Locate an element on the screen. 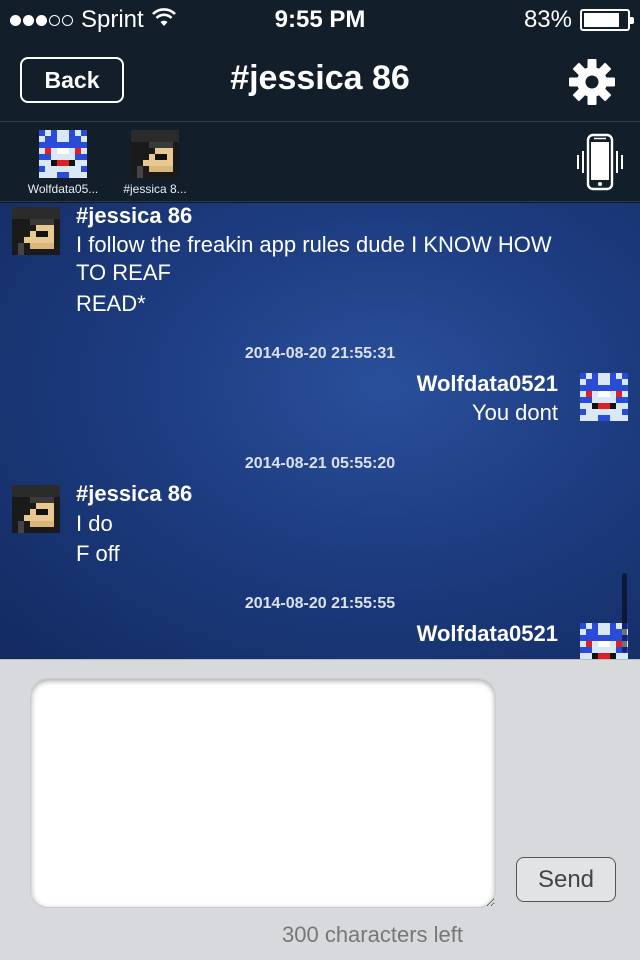 The height and width of the screenshot is (960, 640). battery-icon is located at coordinates (607, 20).